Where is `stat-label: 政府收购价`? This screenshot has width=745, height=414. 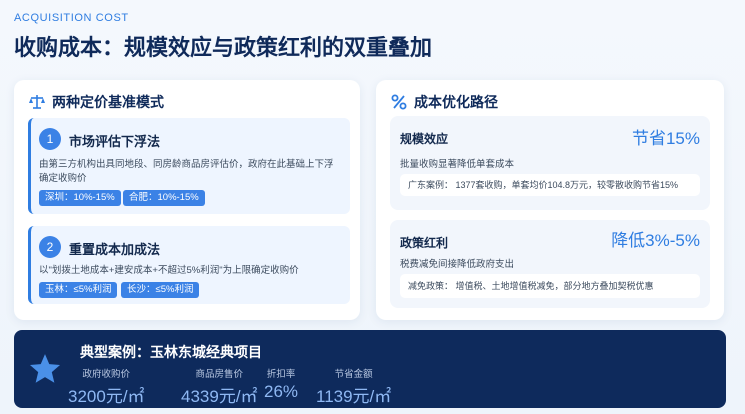
stat-label: 政府收购价 is located at coordinates (106, 374).